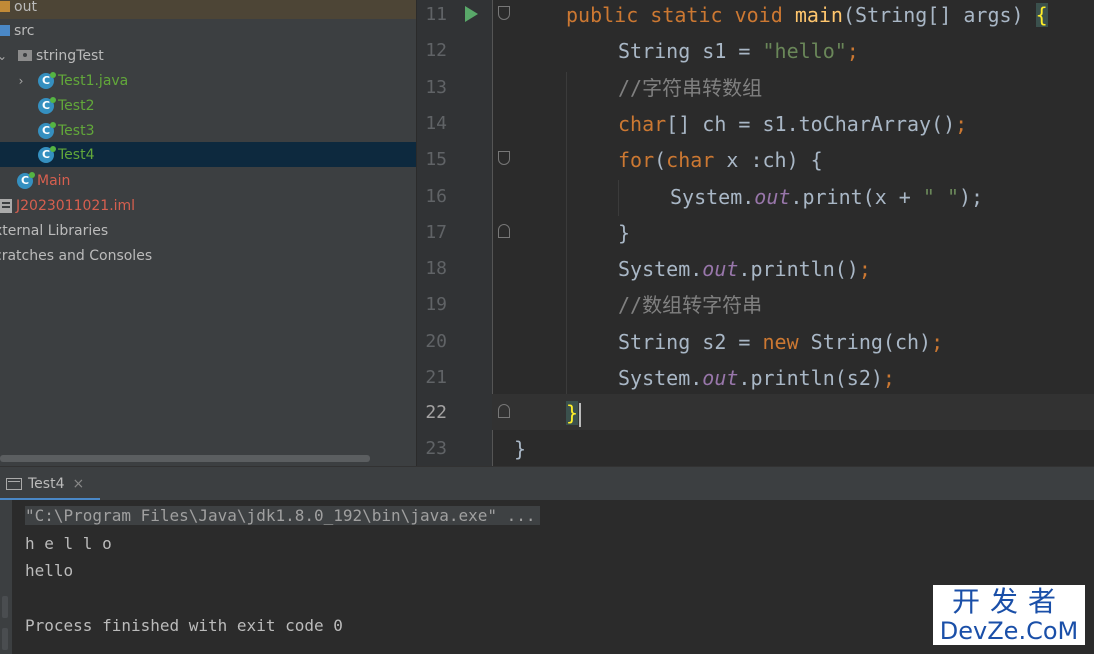 The height and width of the screenshot is (654, 1094). I want to click on tree-item-scratches: cratches and Consoles, so click(208, 255).